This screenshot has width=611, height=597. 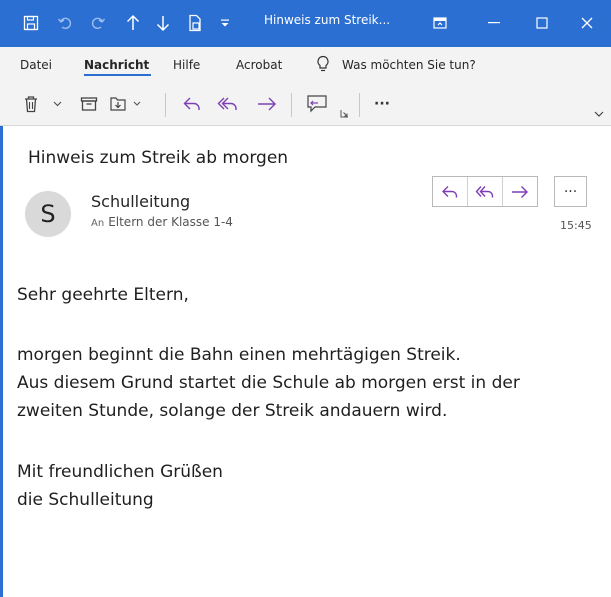 What do you see at coordinates (119, 104) in the screenshot?
I see `move-icon` at bounding box center [119, 104].